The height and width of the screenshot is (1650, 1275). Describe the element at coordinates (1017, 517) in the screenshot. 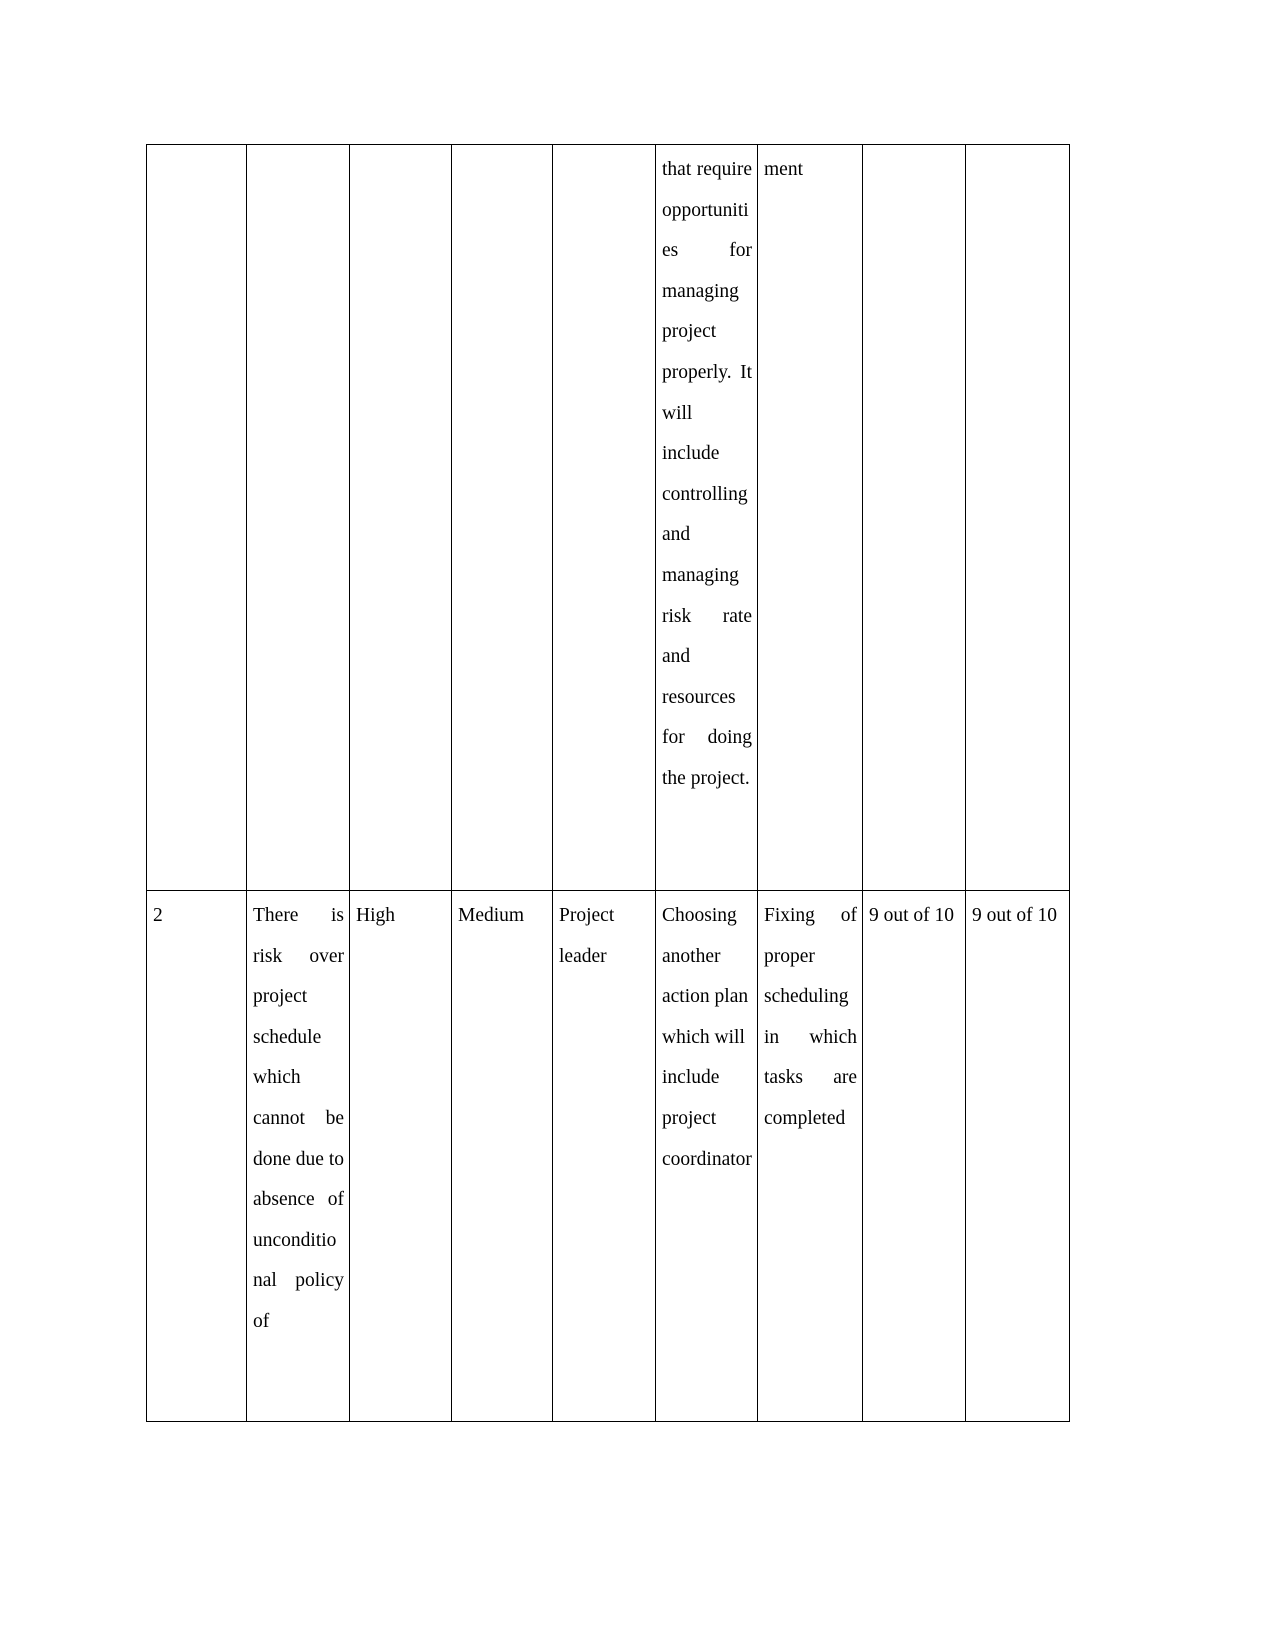

I see `cell-rating-after` at that location.